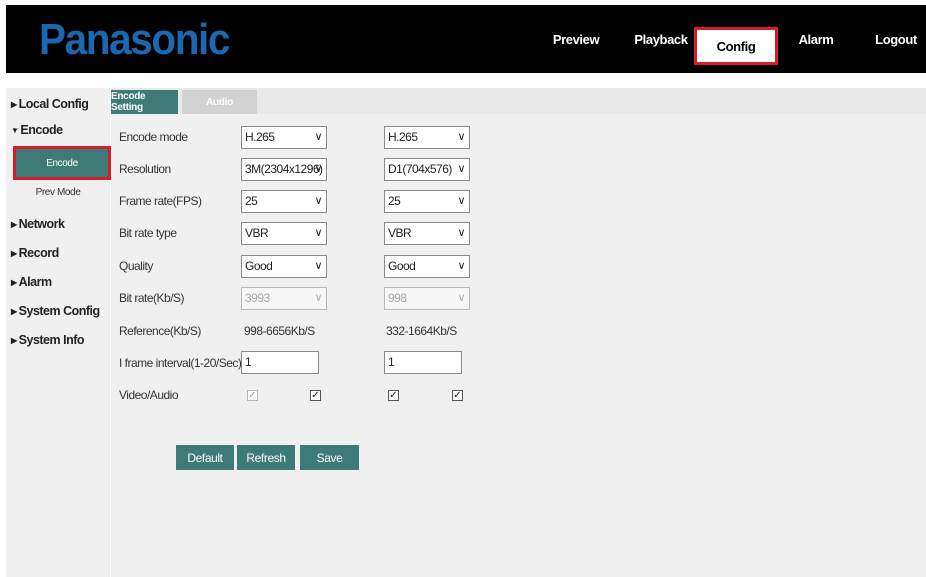 The image size is (926, 577). What do you see at coordinates (736, 46) in the screenshot?
I see `nav-config: Config` at bounding box center [736, 46].